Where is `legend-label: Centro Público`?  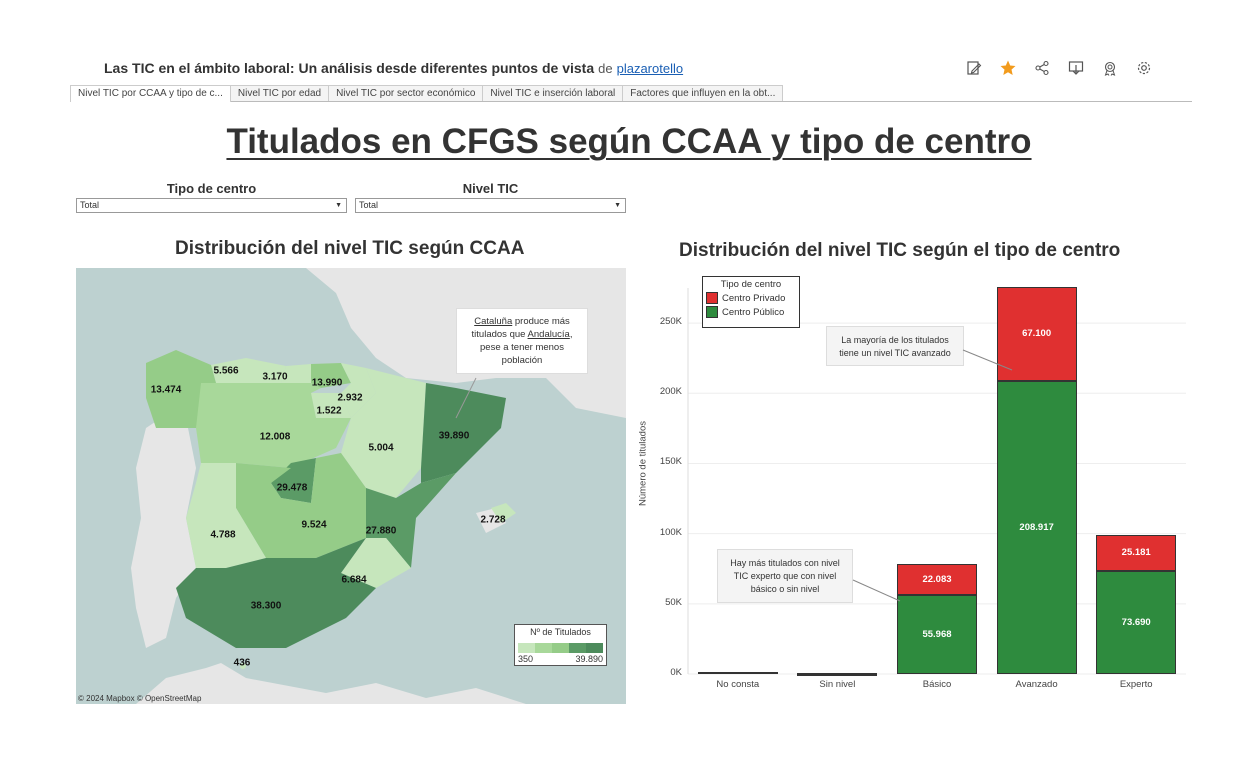
legend-label: Centro Público is located at coordinates (753, 312).